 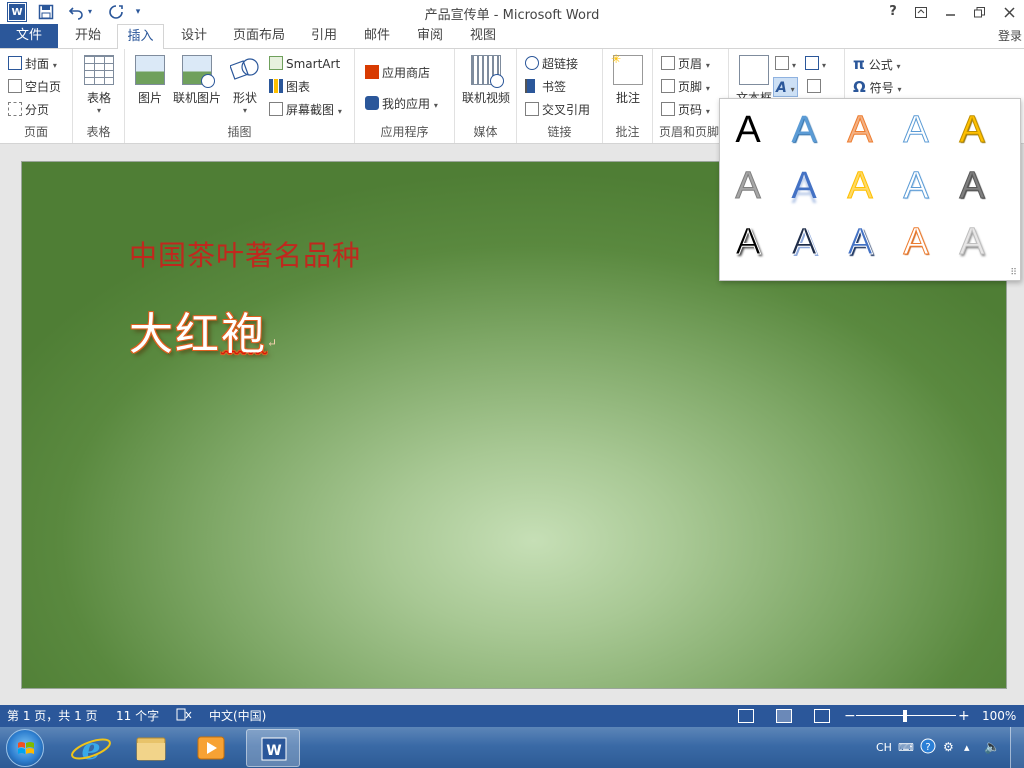 What do you see at coordinates (992, 747) in the screenshot?
I see `volume-icon: 🔈` at bounding box center [992, 747].